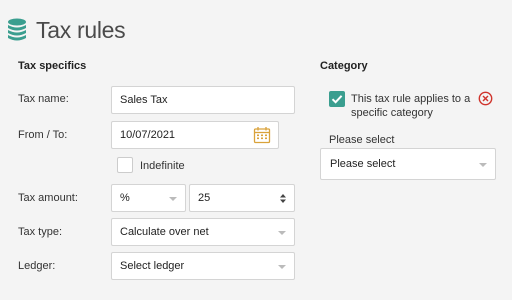 The height and width of the screenshot is (300, 512). I want to click on tax-type-label: Tax type:, so click(40, 232).